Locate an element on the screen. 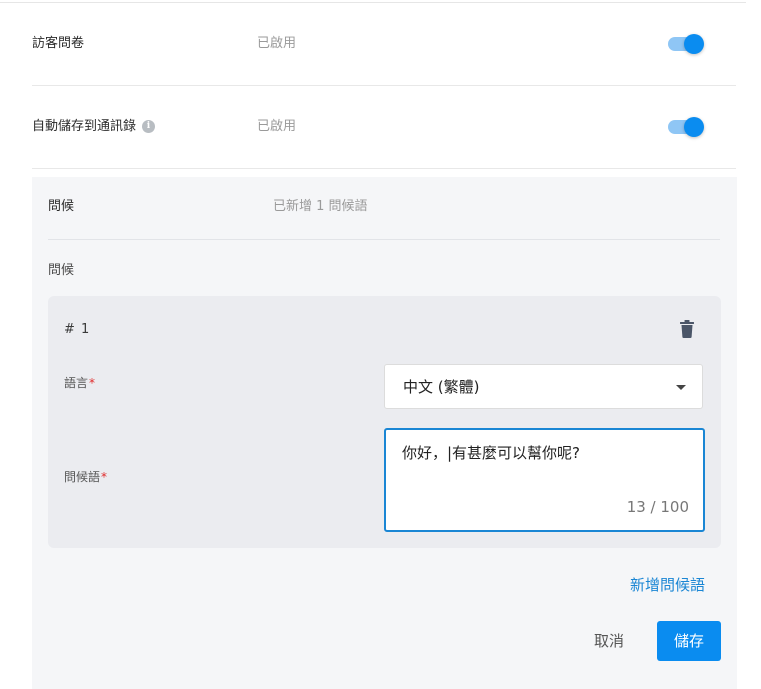  greeting-textarea-value: 你好，|有甚麼可以幫你呢? is located at coordinates (491, 453).